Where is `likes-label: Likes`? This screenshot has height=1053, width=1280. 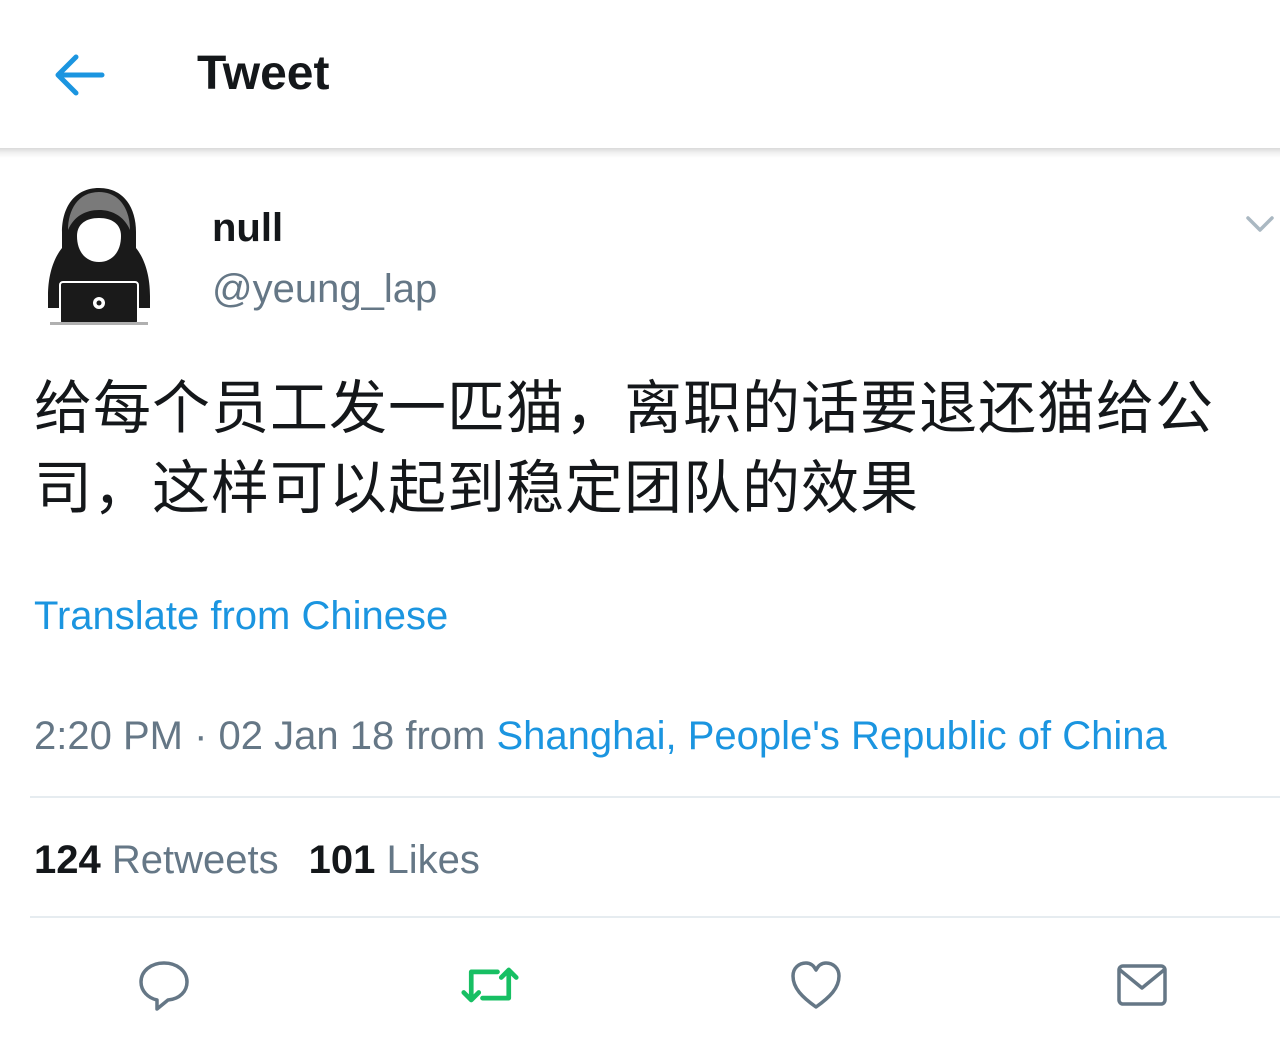 likes-label: Likes is located at coordinates (433, 860).